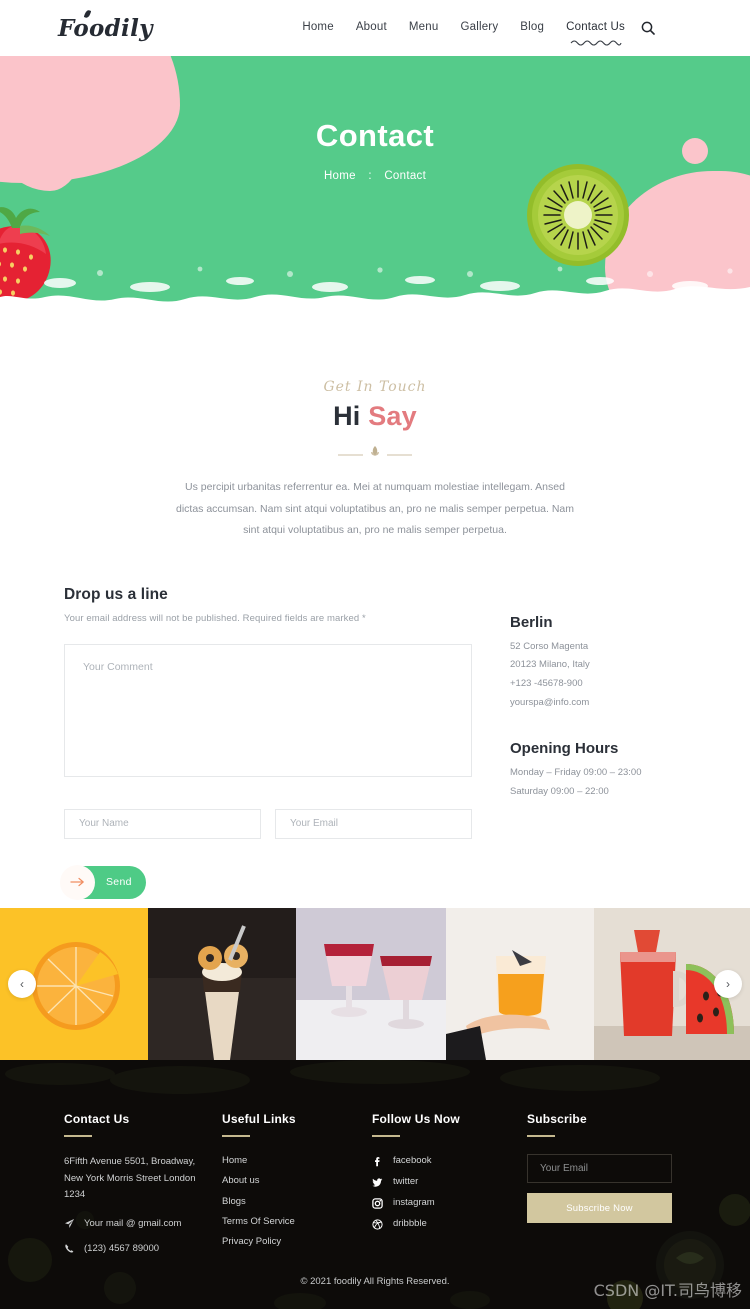 The height and width of the screenshot is (1309, 750). What do you see at coordinates (414, 1202) in the screenshot?
I see `social-label-instagram: instagram` at bounding box center [414, 1202].